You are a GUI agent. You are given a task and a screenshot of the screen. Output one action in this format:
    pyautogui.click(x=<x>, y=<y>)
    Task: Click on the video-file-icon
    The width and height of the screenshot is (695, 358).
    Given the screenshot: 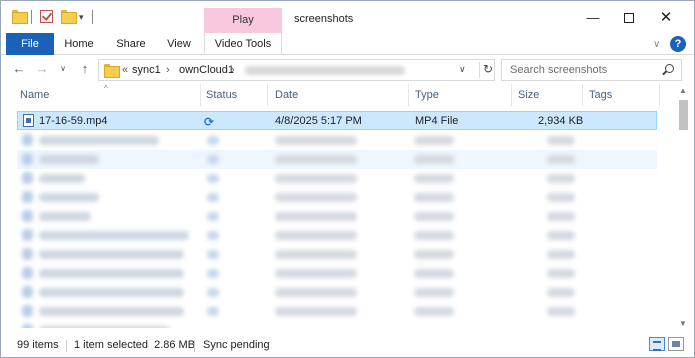 What is the action you would take?
    pyautogui.click(x=28, y=120)
    